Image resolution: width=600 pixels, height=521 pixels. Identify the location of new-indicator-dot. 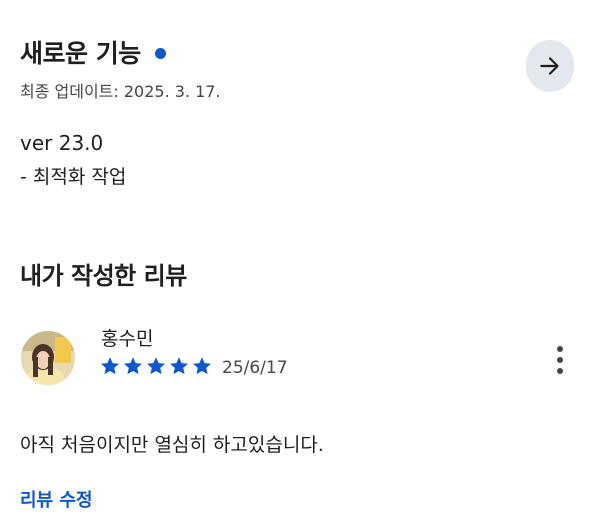
(160, 53).